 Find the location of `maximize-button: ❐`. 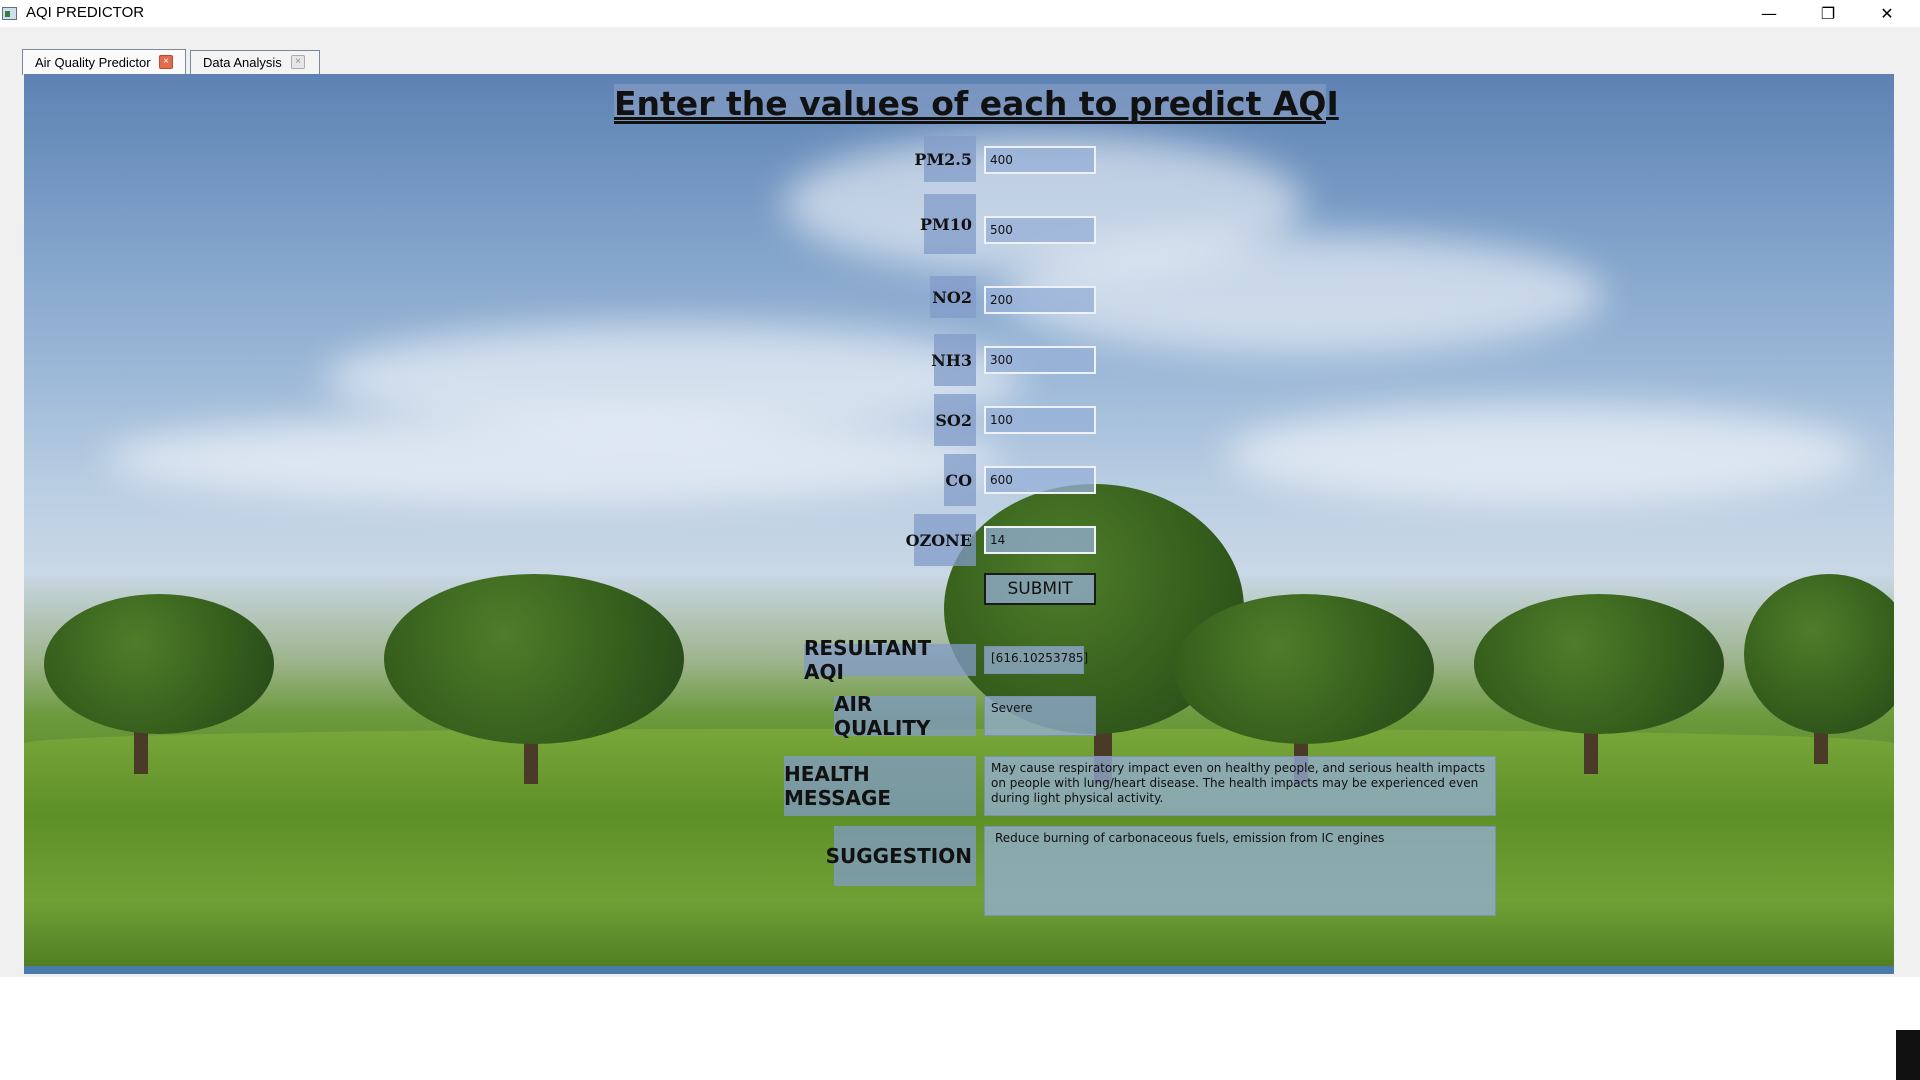

maximize-button: ❐ is located at coordinates (1828, 13).